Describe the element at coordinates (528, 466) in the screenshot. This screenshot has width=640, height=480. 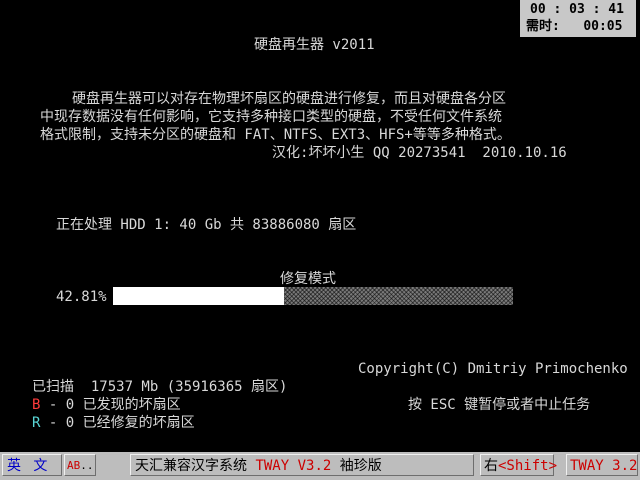
I see `shift-key: <Shift>` at that location.